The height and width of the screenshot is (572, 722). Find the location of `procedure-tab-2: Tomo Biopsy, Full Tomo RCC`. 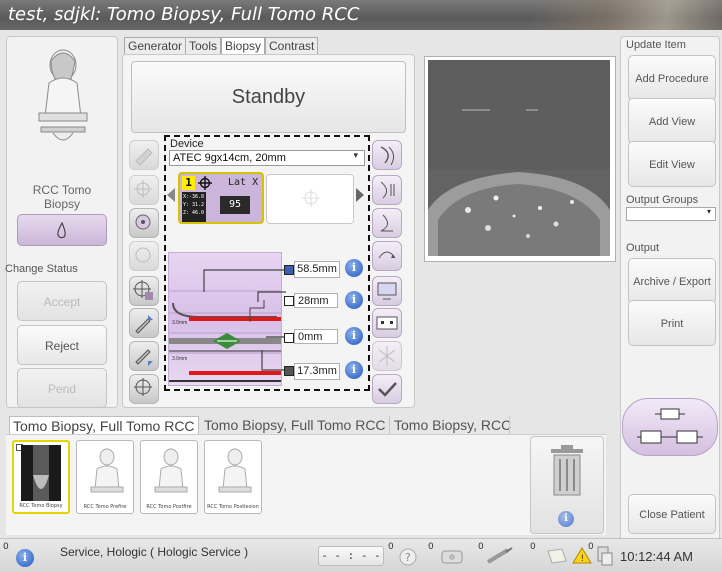

procedure-tab-2: Tomo Biopsy, Full Tomo RCC is located at coordinates (295, 425).